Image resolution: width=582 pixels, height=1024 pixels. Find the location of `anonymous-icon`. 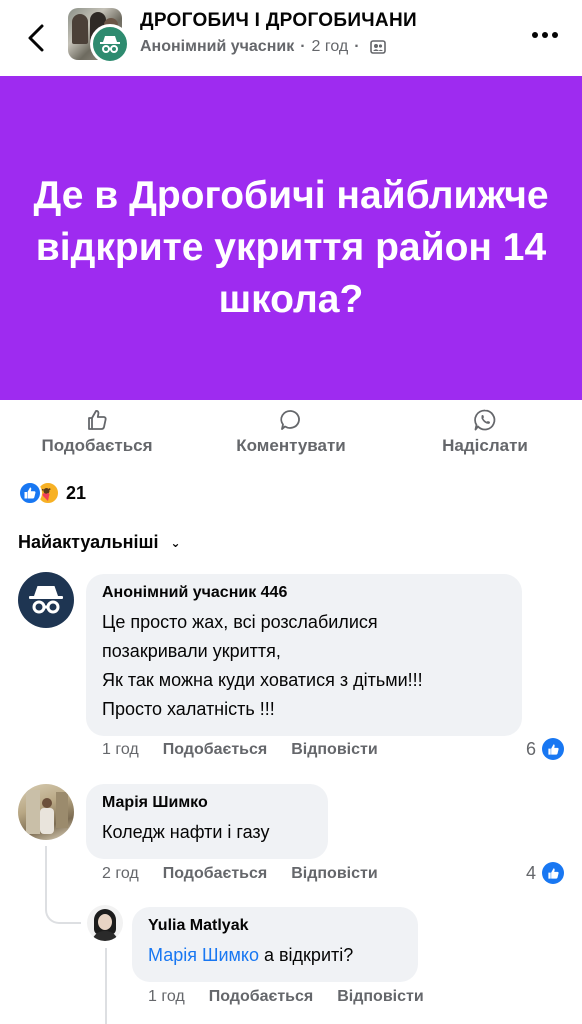

anonymous-icon is located at coordinates (110, 44).